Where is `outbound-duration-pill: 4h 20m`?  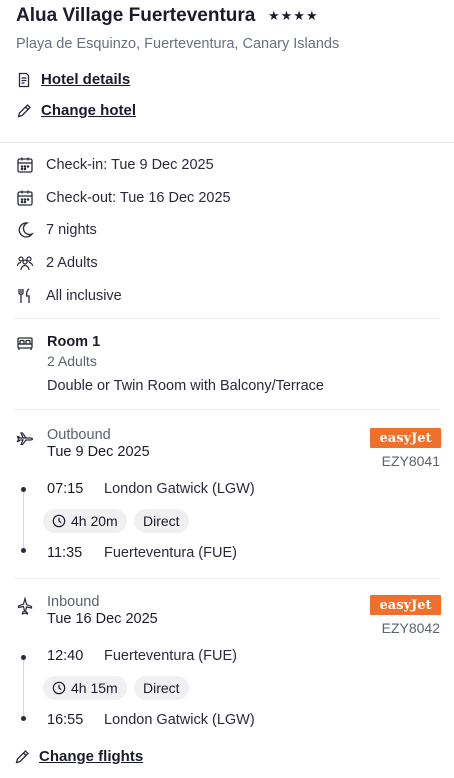
outbound-duration-pill: 4h 20m is located at coordinates (85, 521).